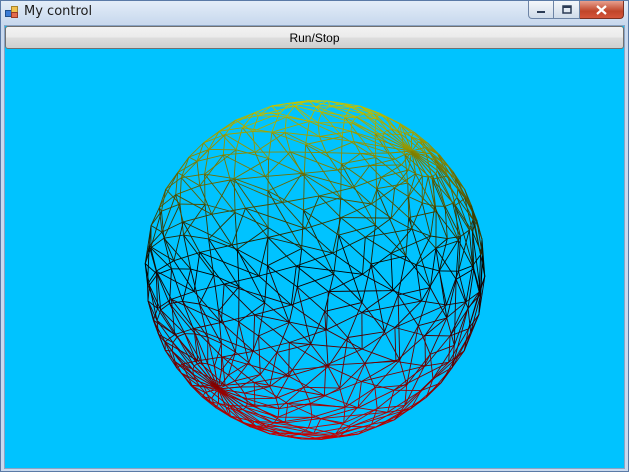  I want to click on close-button, so click(602, 10).